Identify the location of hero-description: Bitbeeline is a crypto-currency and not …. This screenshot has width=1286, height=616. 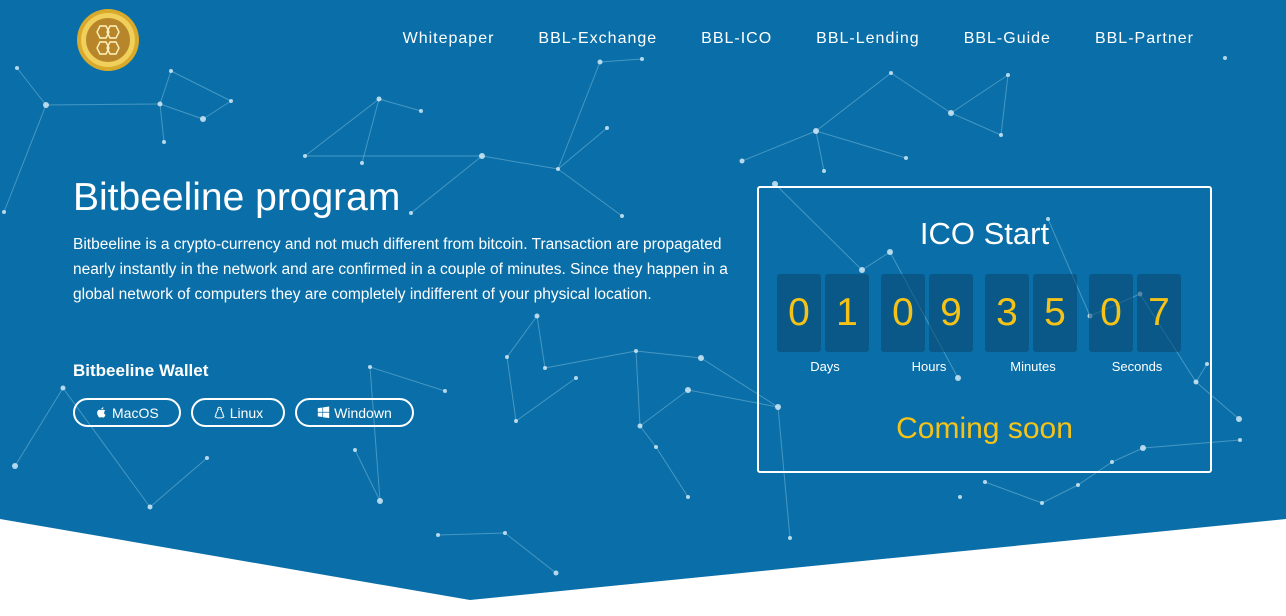
(400, 269).